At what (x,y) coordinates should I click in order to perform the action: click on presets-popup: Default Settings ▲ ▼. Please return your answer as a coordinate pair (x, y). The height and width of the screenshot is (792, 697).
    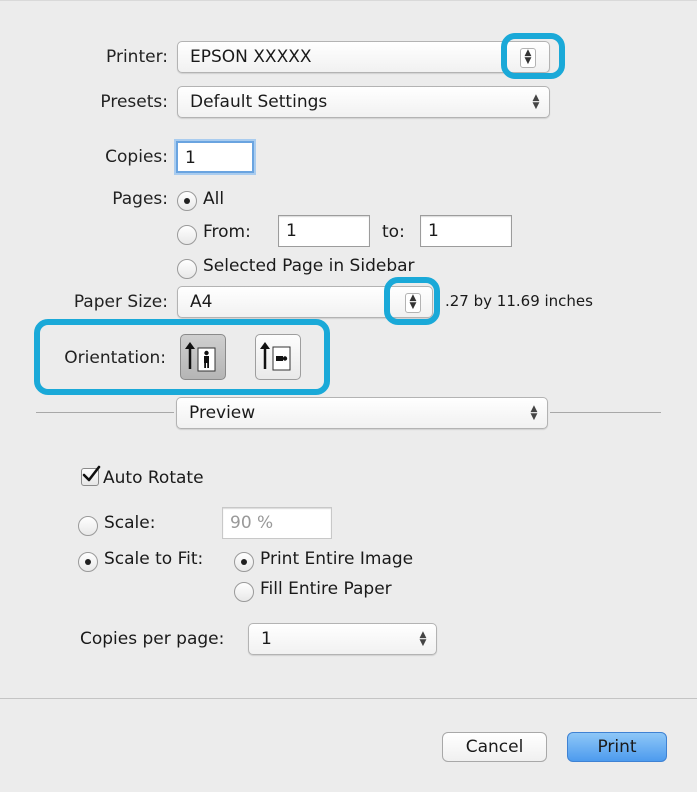
    Looking at the image, I should click on (363, 102).